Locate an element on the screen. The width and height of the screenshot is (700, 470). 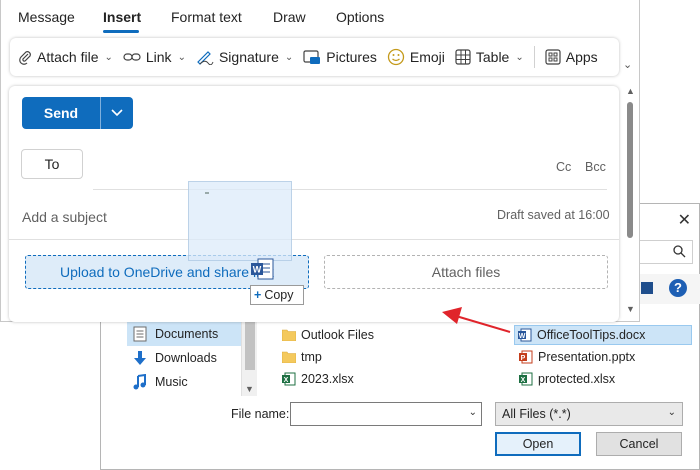
annotation-arrow-icon is located at coordinates (476, 320).